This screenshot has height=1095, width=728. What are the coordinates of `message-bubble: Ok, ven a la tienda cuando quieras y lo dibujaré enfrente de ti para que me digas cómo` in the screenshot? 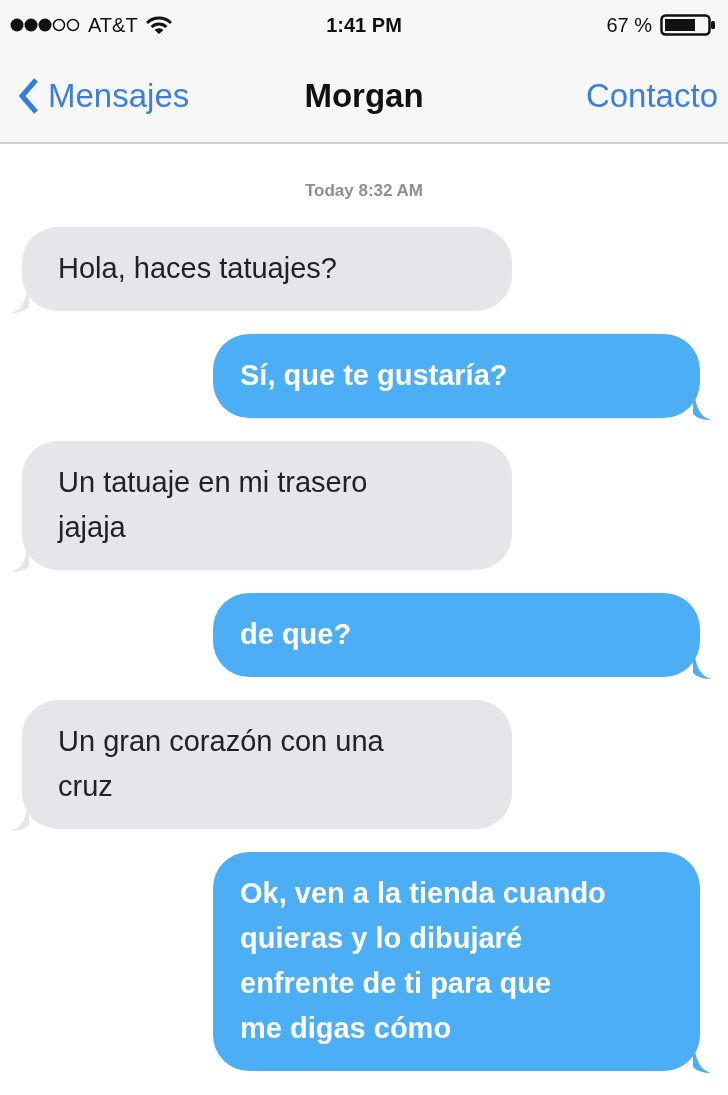 It's located at (456, 961).